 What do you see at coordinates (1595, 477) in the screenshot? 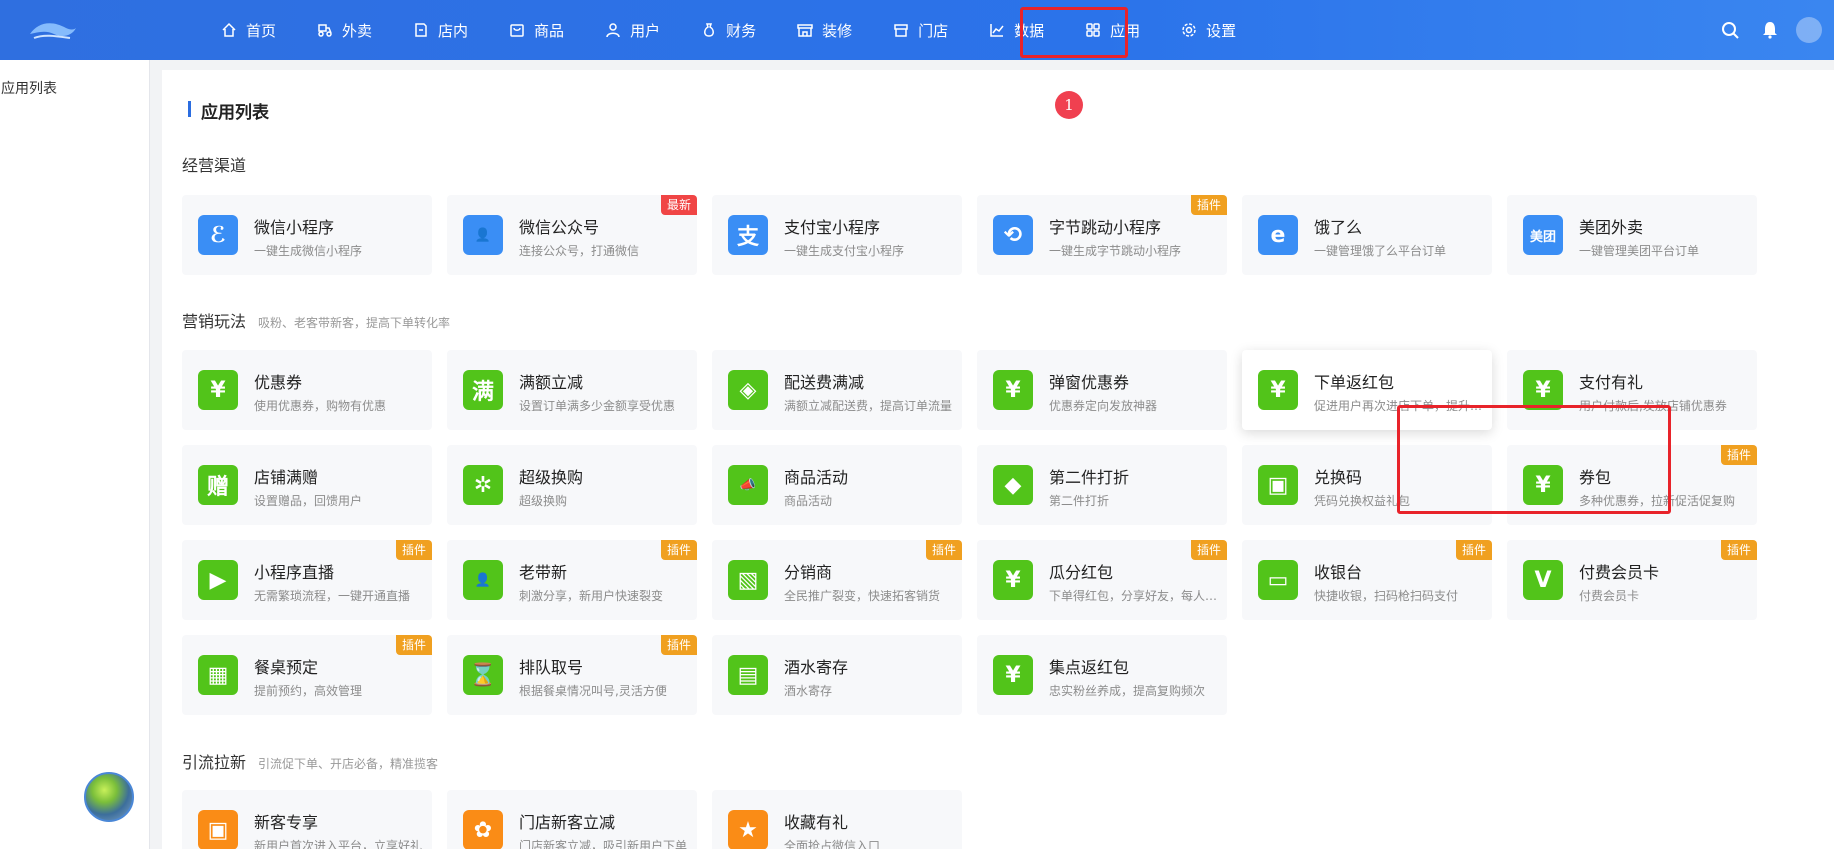
I see `app-card-title: 券包` at bounding box center [1595, 477].